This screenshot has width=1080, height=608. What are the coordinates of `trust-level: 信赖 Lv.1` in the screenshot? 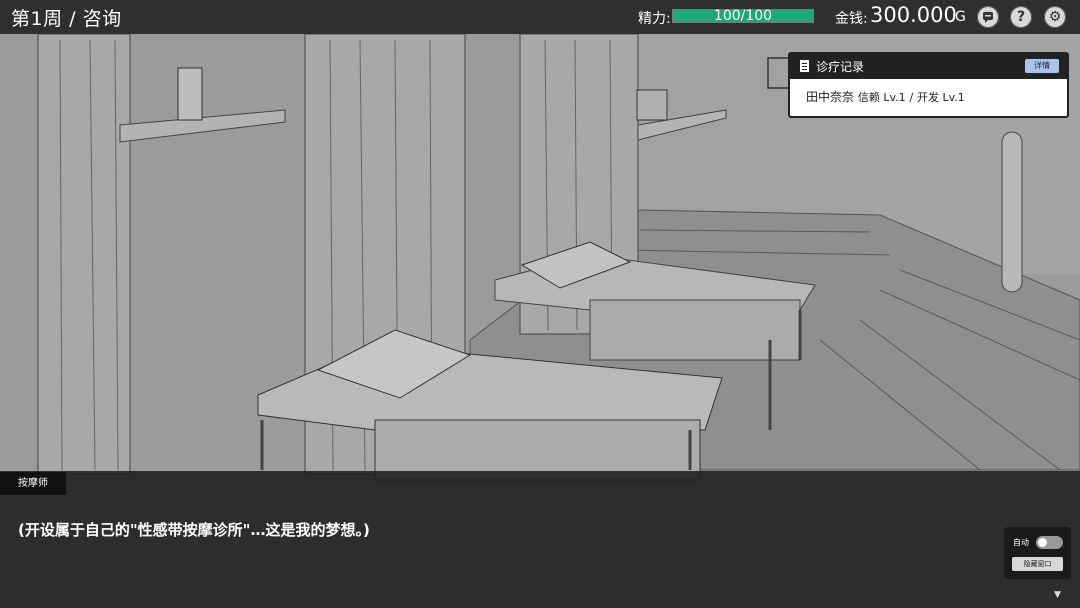 It's located at (881, 97).